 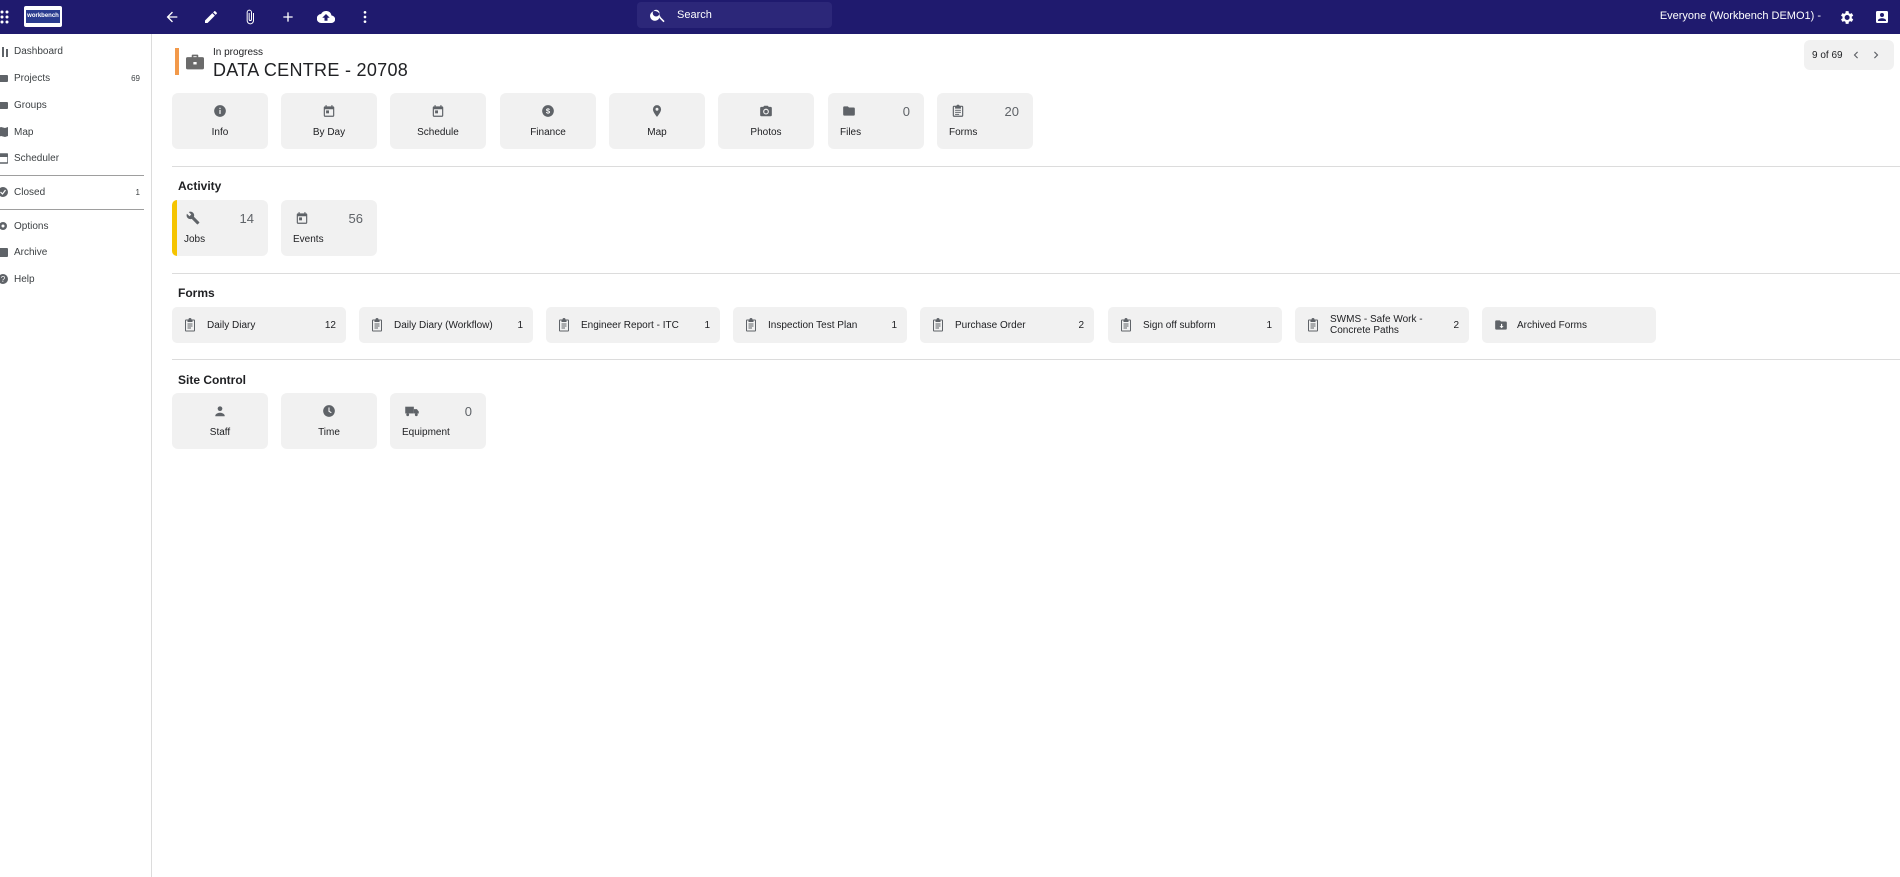 I want to click on logo: workbench, so click(x=43, y=16).